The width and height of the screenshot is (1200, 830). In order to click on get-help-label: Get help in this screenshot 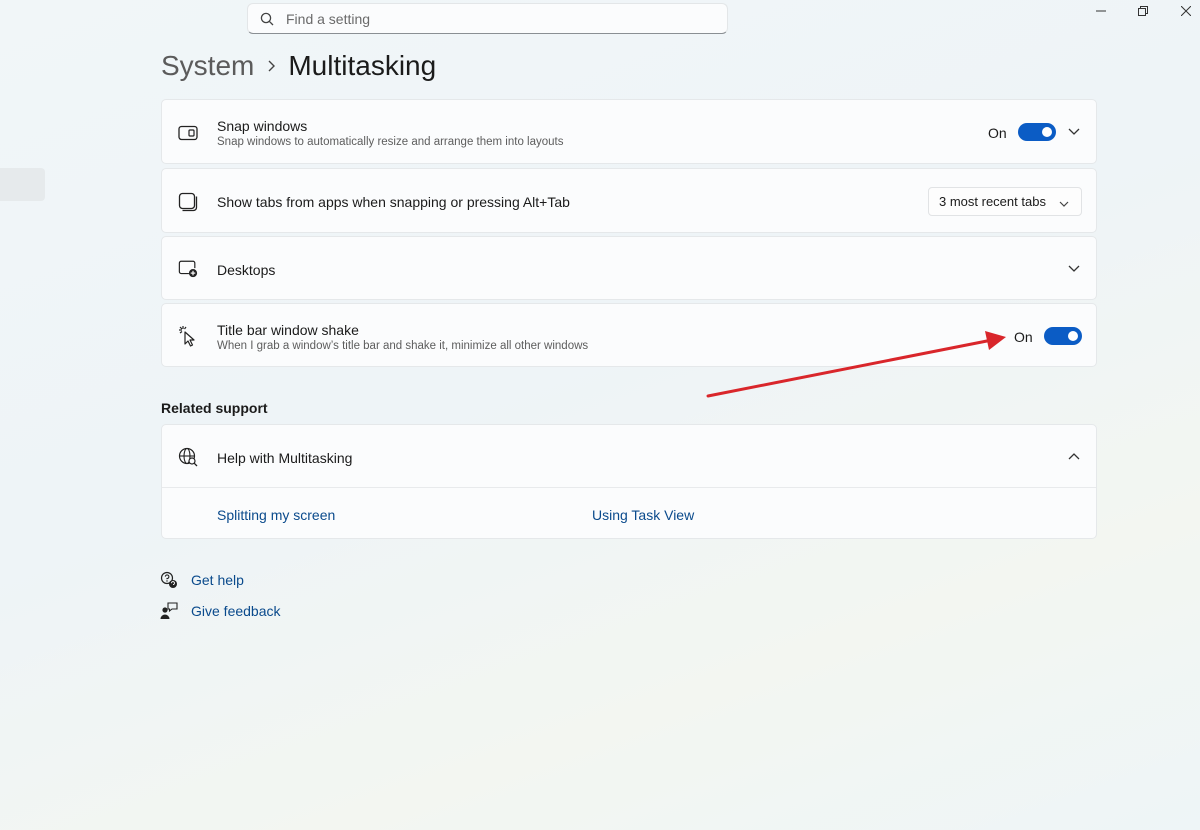, I will do `click(217, 580)`.